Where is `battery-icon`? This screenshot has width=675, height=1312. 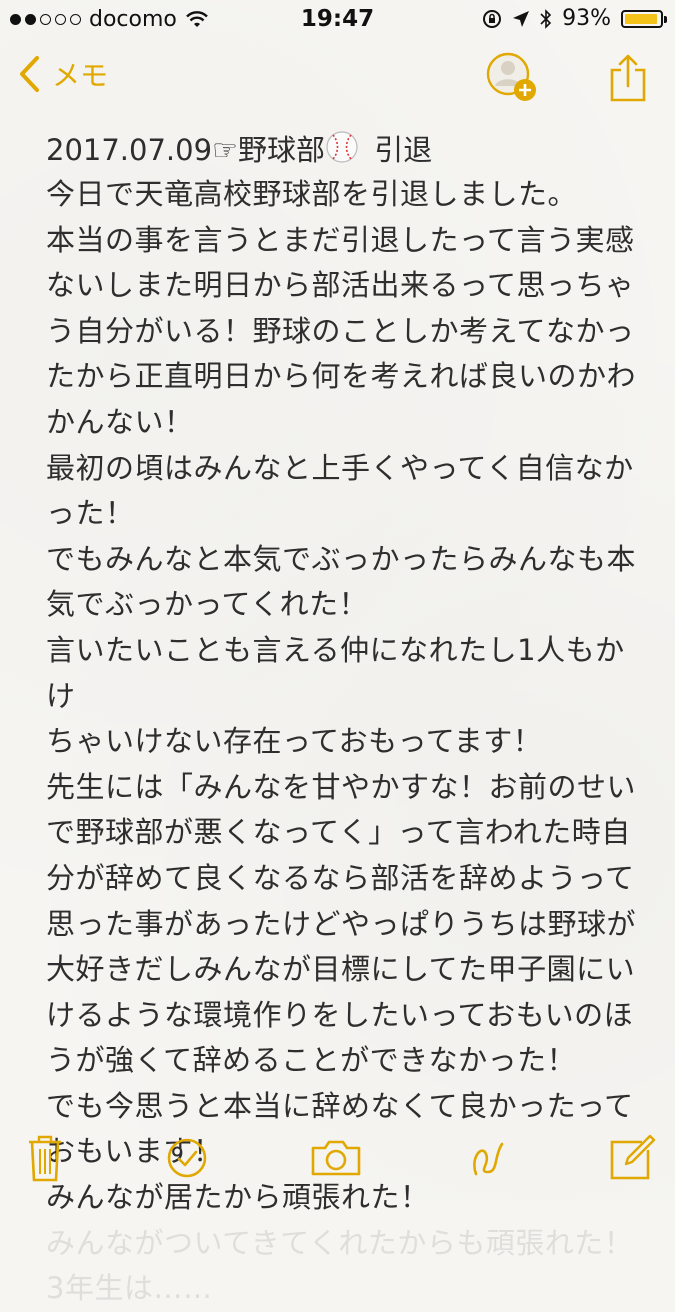 battery-icon is located at coordinates (644, 18).